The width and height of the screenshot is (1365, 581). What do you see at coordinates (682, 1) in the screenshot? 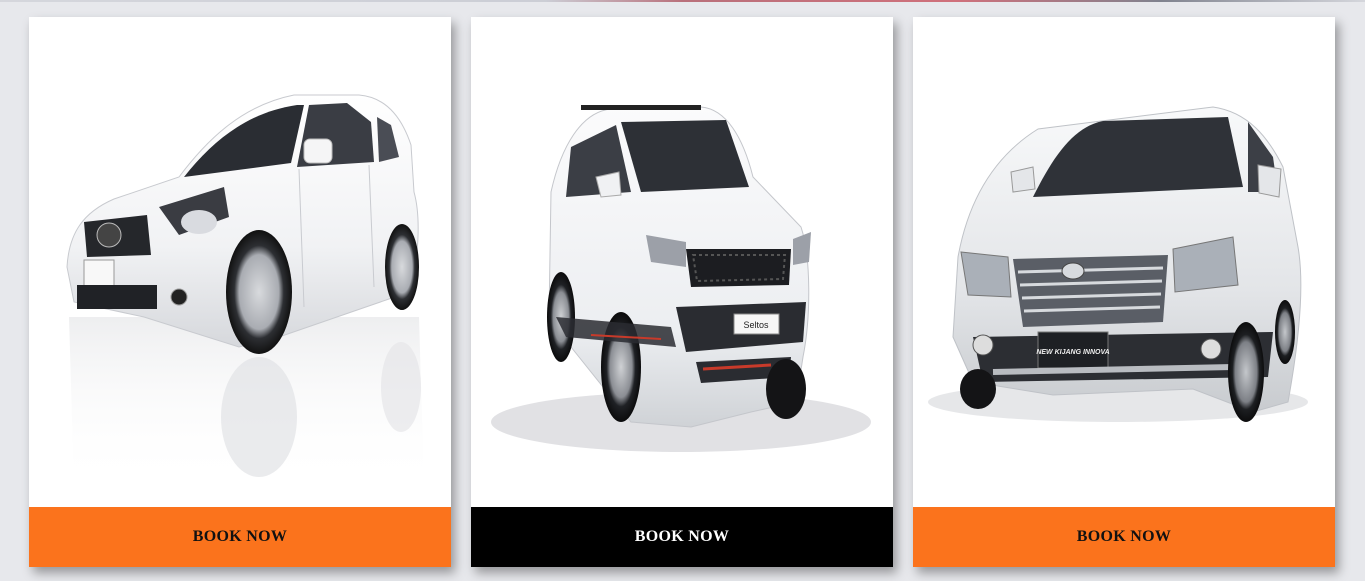
I see `top-nav-strip` at bounding box center [682, 1].